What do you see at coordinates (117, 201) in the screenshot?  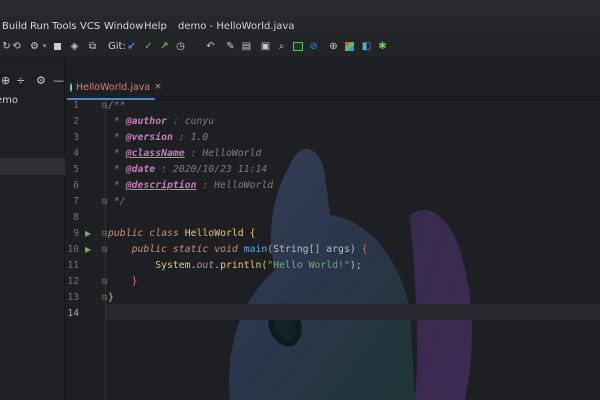 I see `code-line-7: */` at bounding box center [117, 201].